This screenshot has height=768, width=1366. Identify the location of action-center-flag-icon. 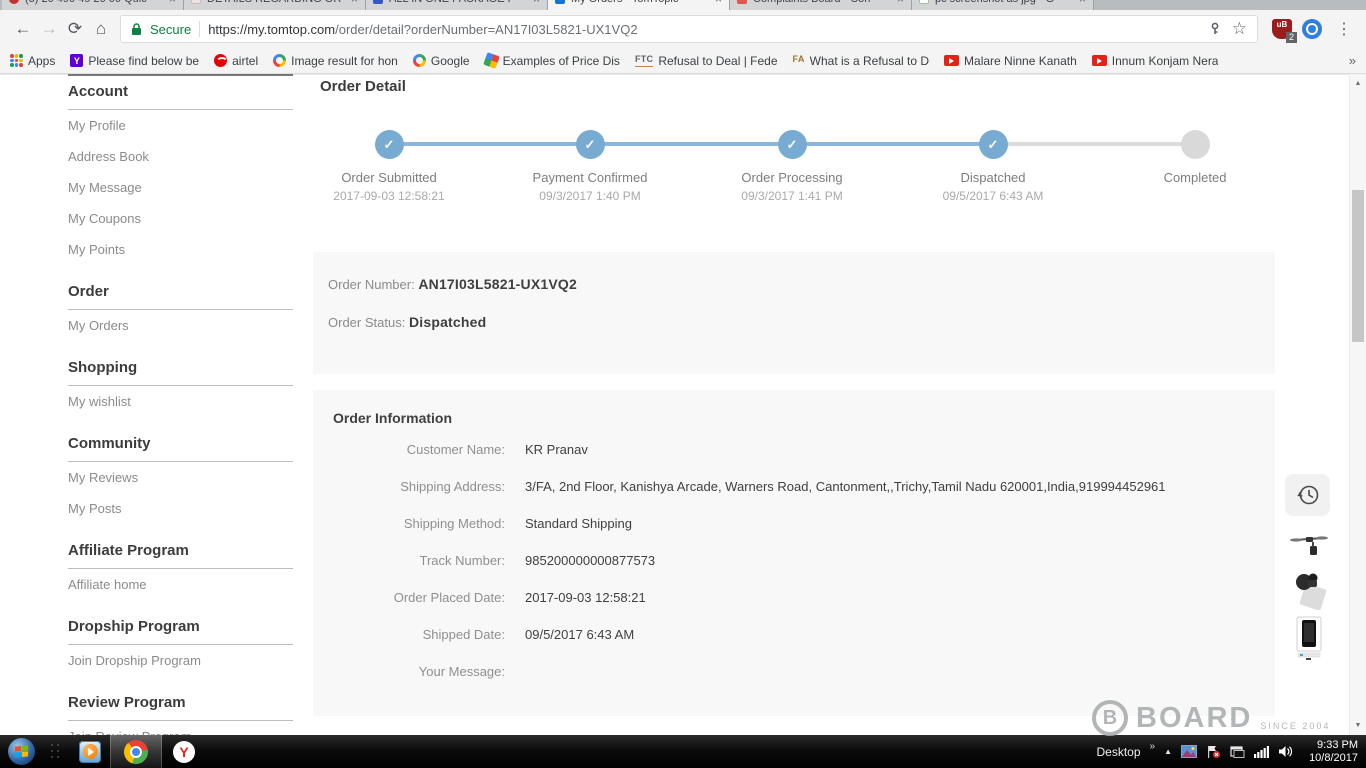
(1213, 752).